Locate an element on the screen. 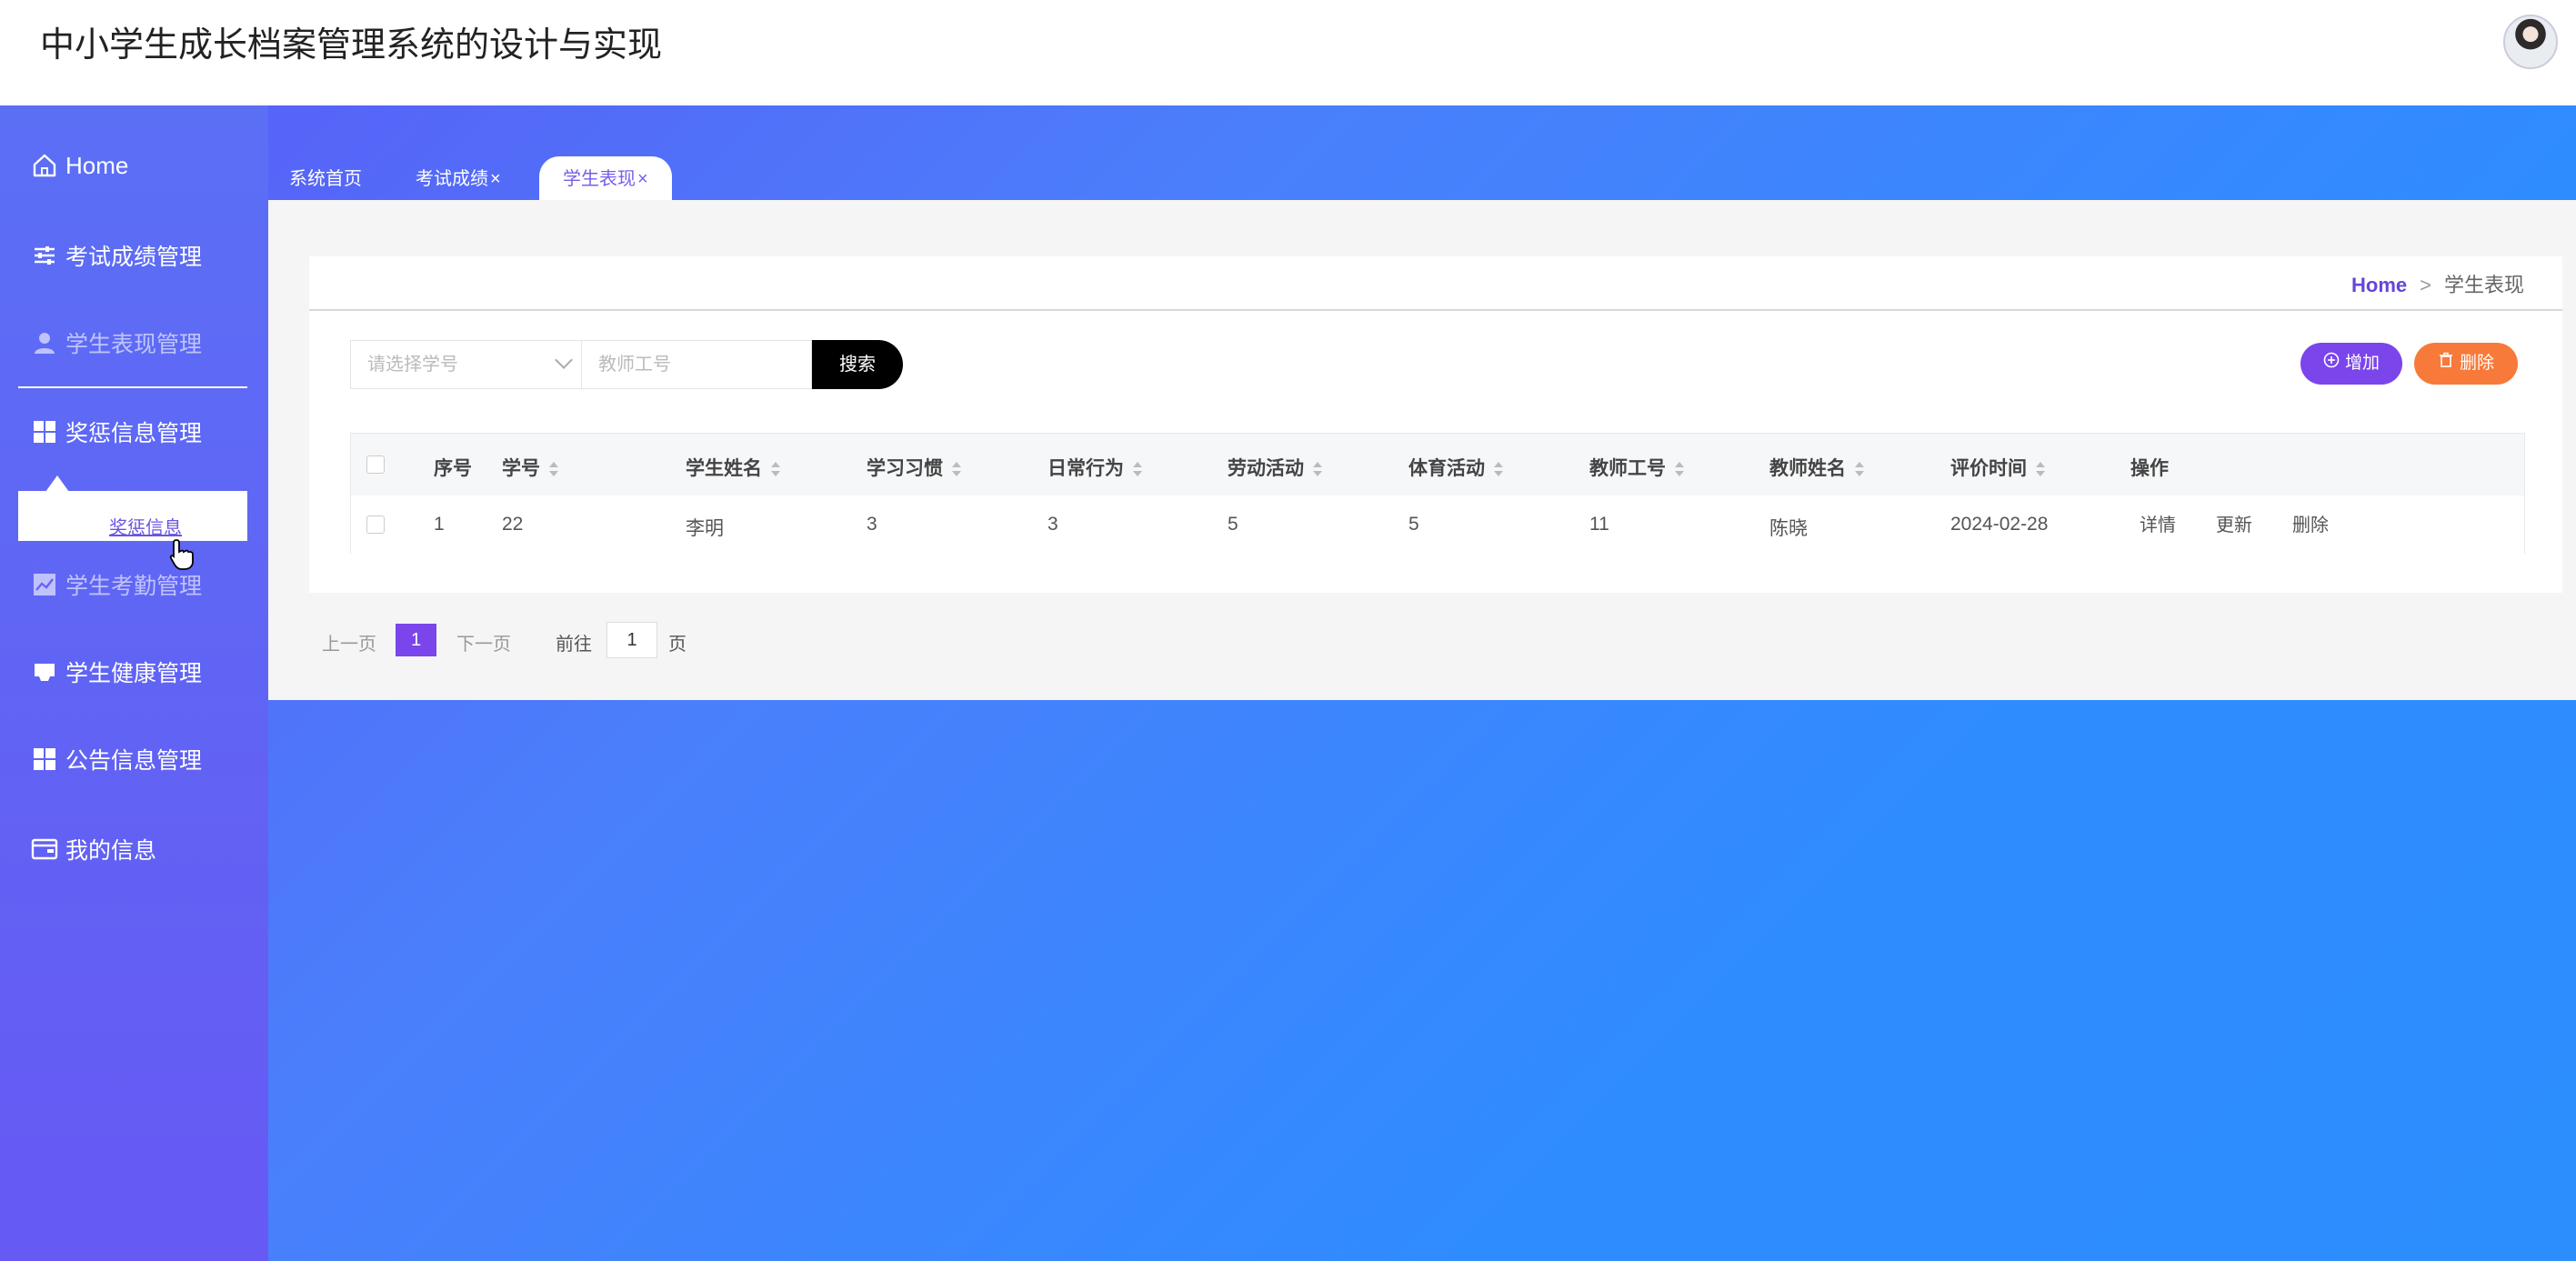 The image size is (2576, 1261). student-id-select: 请选择学号 is located at coordinates (465, 365).